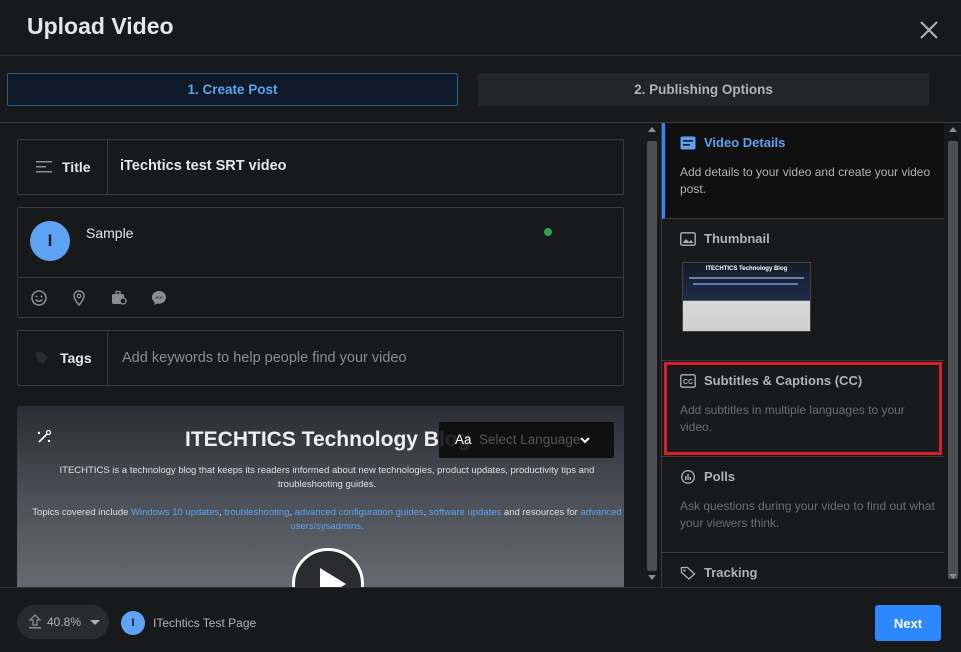  What do you see at coordinates (333, 577) in the screenshot?
I see `play-icon` at bounding box center [333, 577].